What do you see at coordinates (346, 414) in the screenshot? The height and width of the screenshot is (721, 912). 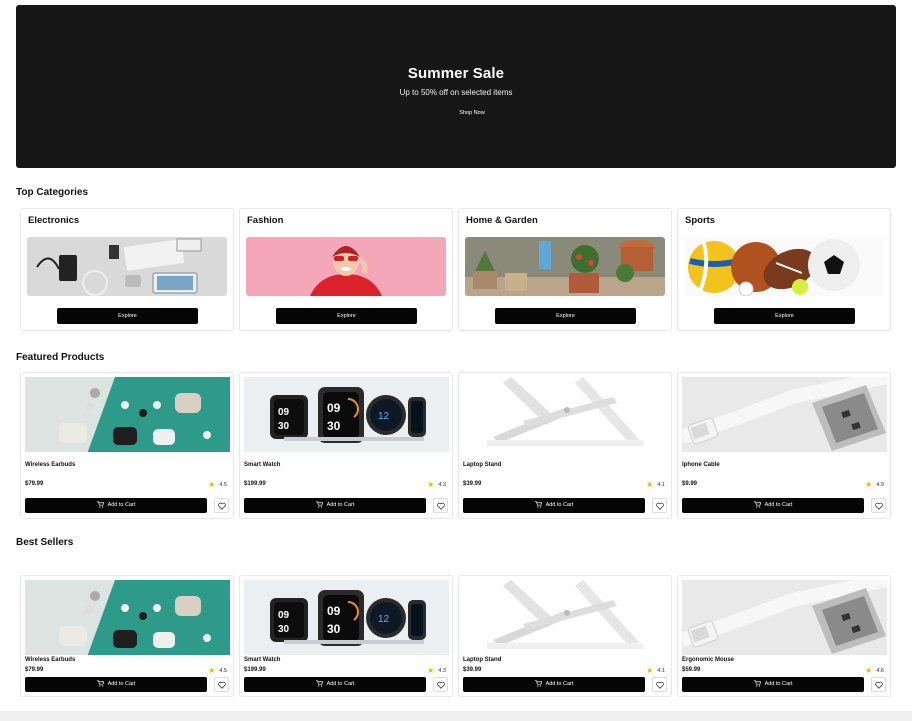 I see `product-image-smart-watch: 09 30 09 30 12` at bounding box center [346, 414].